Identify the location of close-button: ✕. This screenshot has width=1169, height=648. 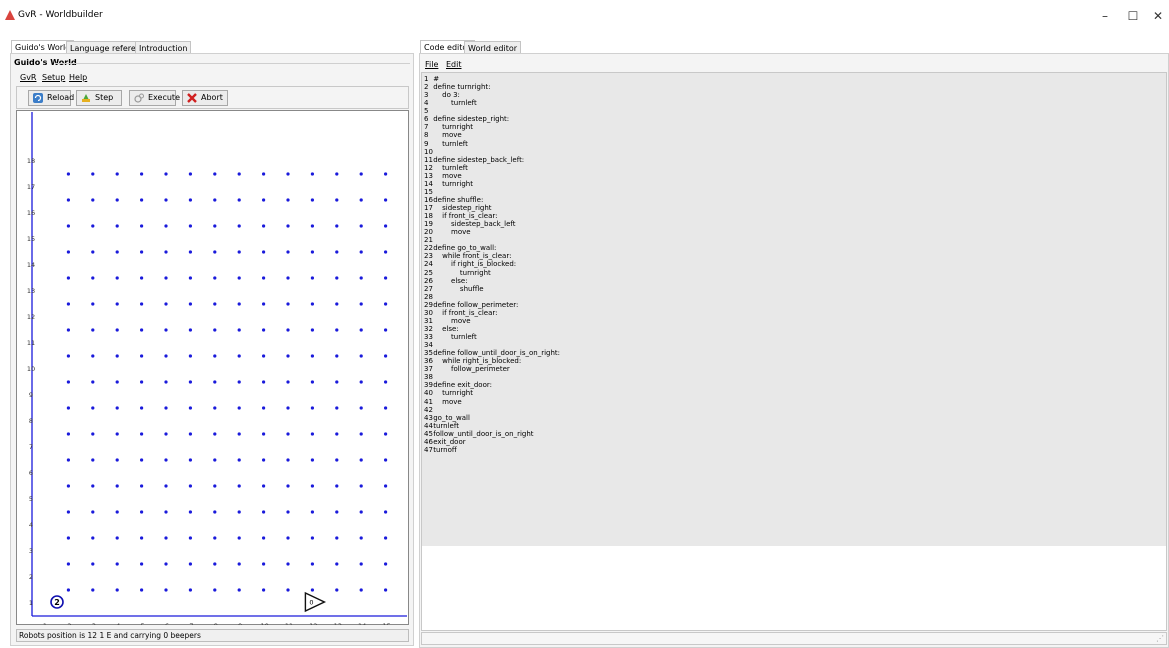
(1158, 16).